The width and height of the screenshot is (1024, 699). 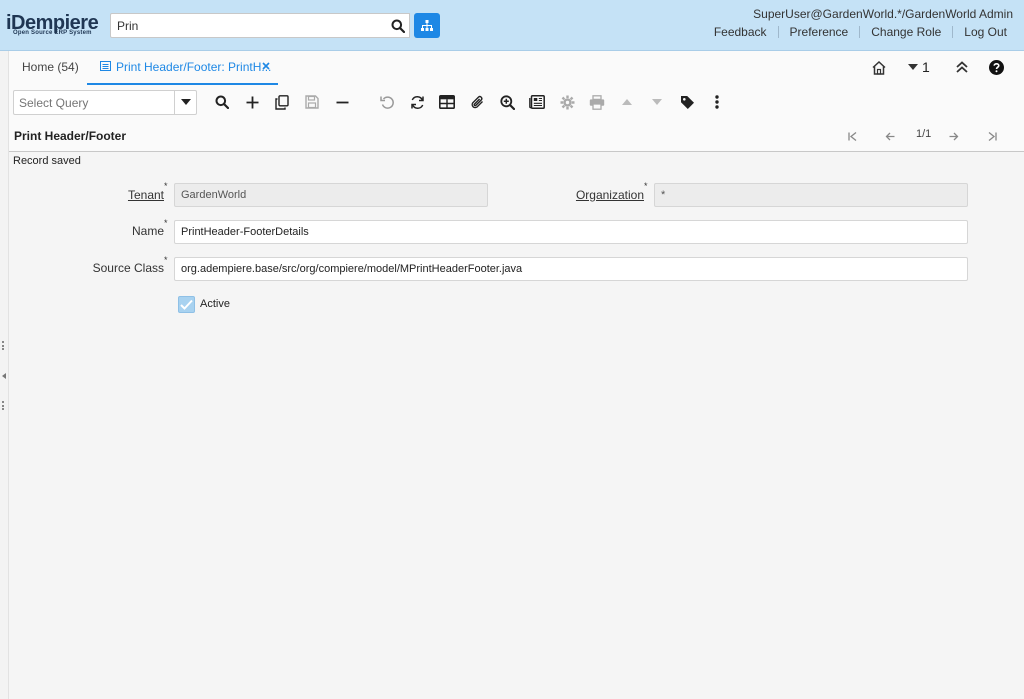 I want to click on help-icon, so click(x=996, y=67).